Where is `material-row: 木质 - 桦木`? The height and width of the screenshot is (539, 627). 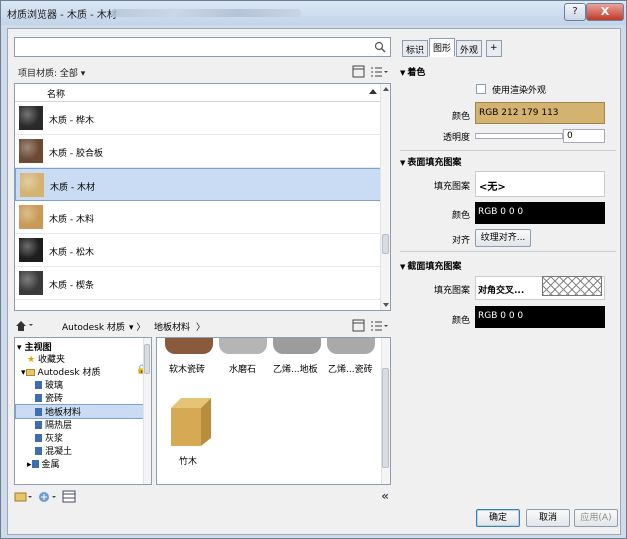 material-row: 木质 - 桦木 is located at coordinates (198, 118).